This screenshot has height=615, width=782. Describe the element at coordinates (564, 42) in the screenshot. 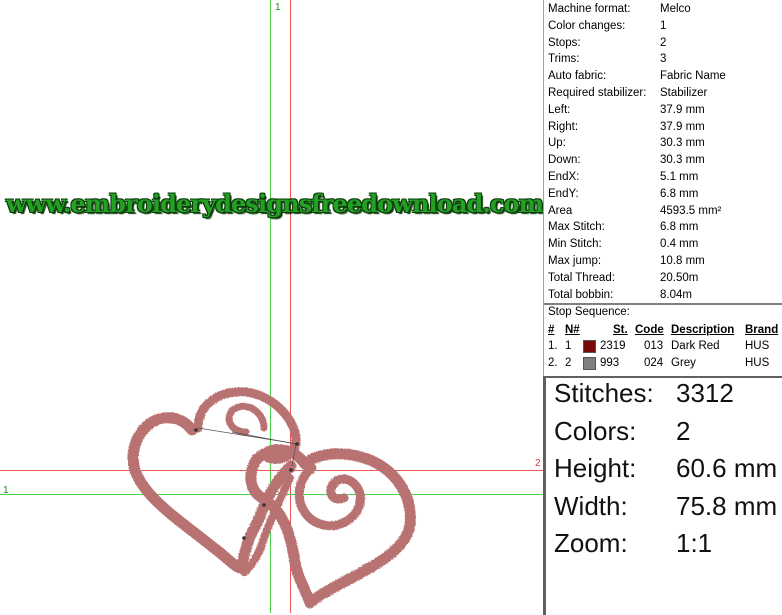

I see `property-label: Stops:` at that location.